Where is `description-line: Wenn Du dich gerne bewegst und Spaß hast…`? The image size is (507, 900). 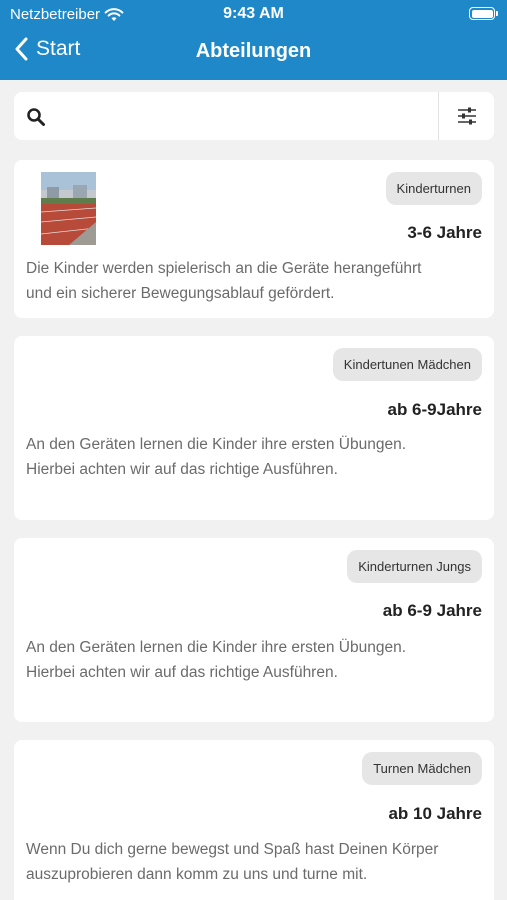
description-line: Wenn Du dich gerne bewegst und Spaß hast… is located at coordinates (232, 849).